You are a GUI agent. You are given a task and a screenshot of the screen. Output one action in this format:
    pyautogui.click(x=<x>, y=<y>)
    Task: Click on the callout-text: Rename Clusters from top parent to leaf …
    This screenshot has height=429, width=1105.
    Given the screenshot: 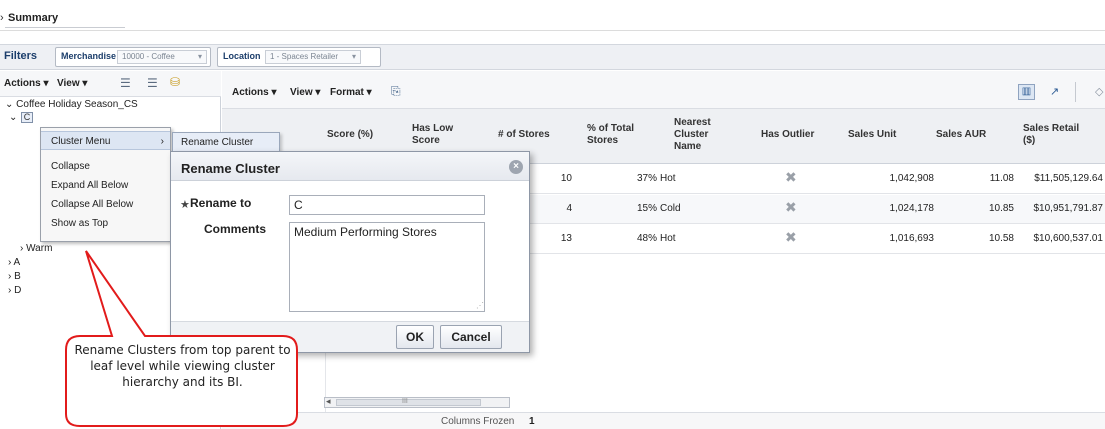 What is the action you would take?
    pyautogui.click(x=182, y=366)
    